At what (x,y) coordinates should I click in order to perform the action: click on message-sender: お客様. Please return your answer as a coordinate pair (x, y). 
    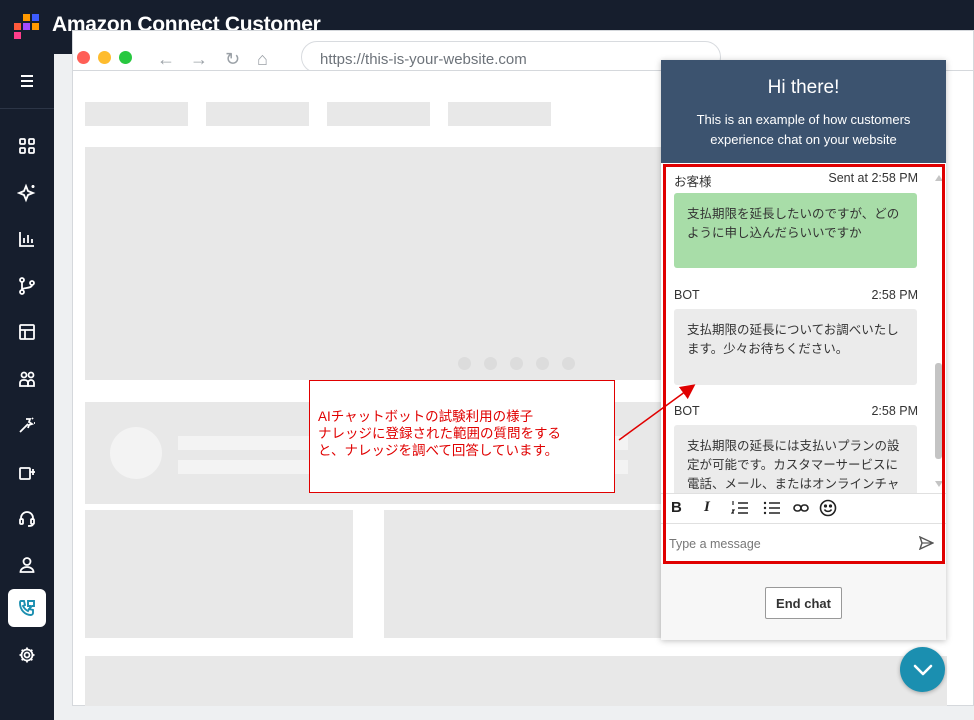
    Looking at the image, I should click on (693, 182).